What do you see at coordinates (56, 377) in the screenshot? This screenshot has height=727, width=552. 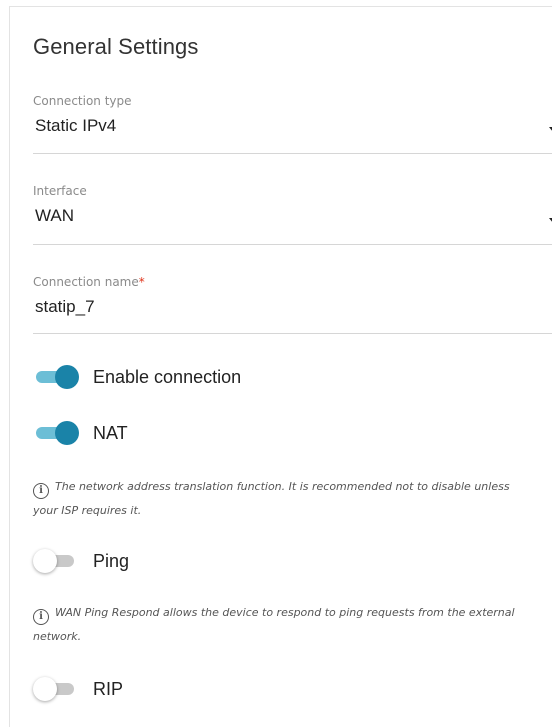 I see `enable-connection-toggle` at bounding box center [56, 377].